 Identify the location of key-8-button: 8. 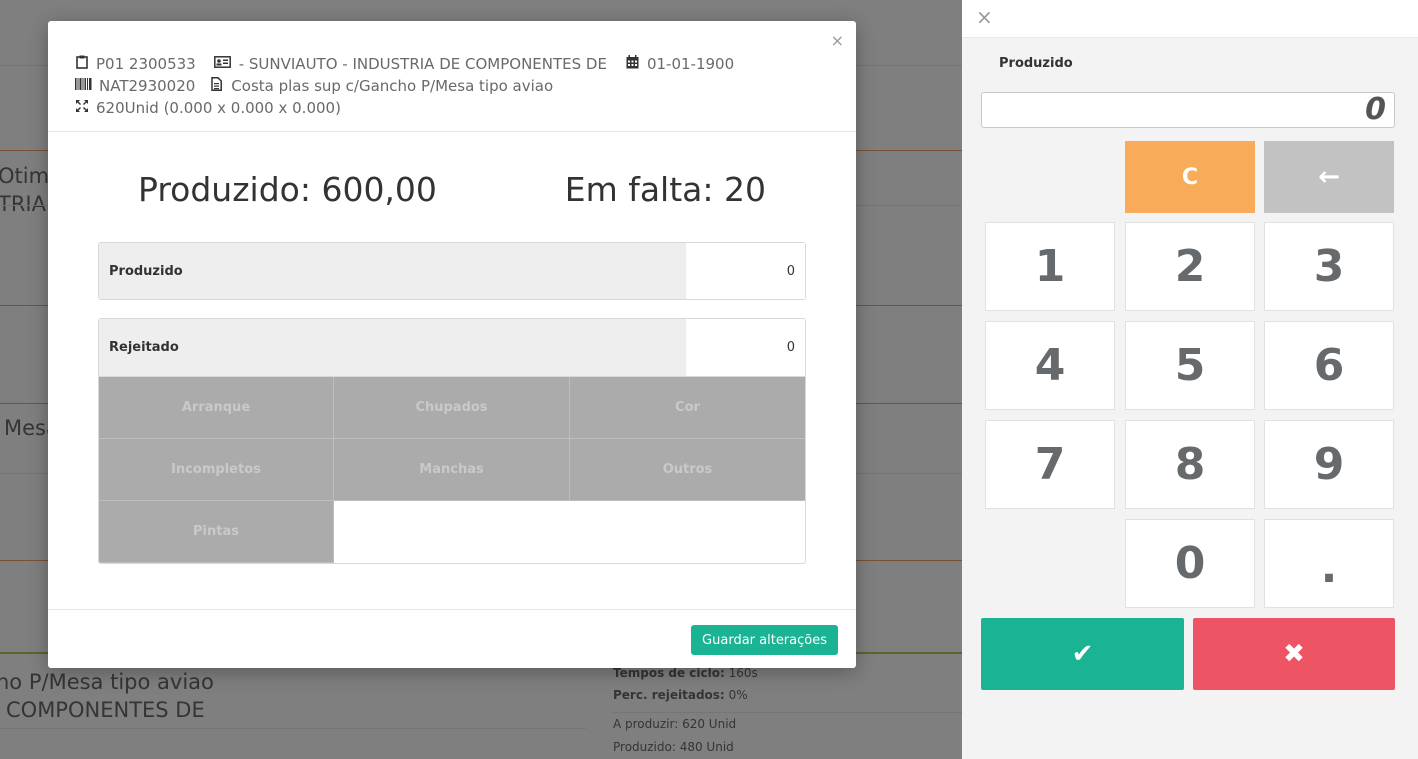
(1190, 464).